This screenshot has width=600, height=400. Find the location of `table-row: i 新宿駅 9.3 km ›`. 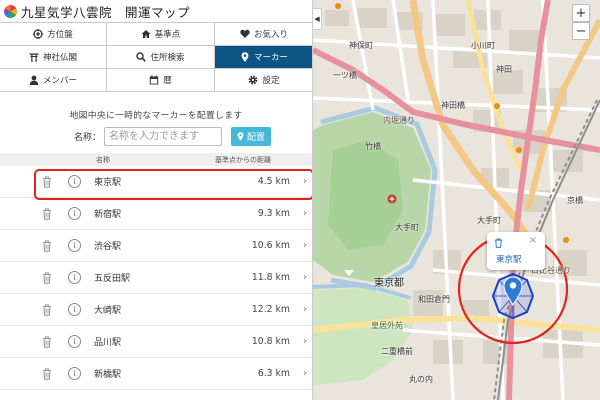

table-row: i 新宿駅 9.3 km › is located at coordinates (156, 214).